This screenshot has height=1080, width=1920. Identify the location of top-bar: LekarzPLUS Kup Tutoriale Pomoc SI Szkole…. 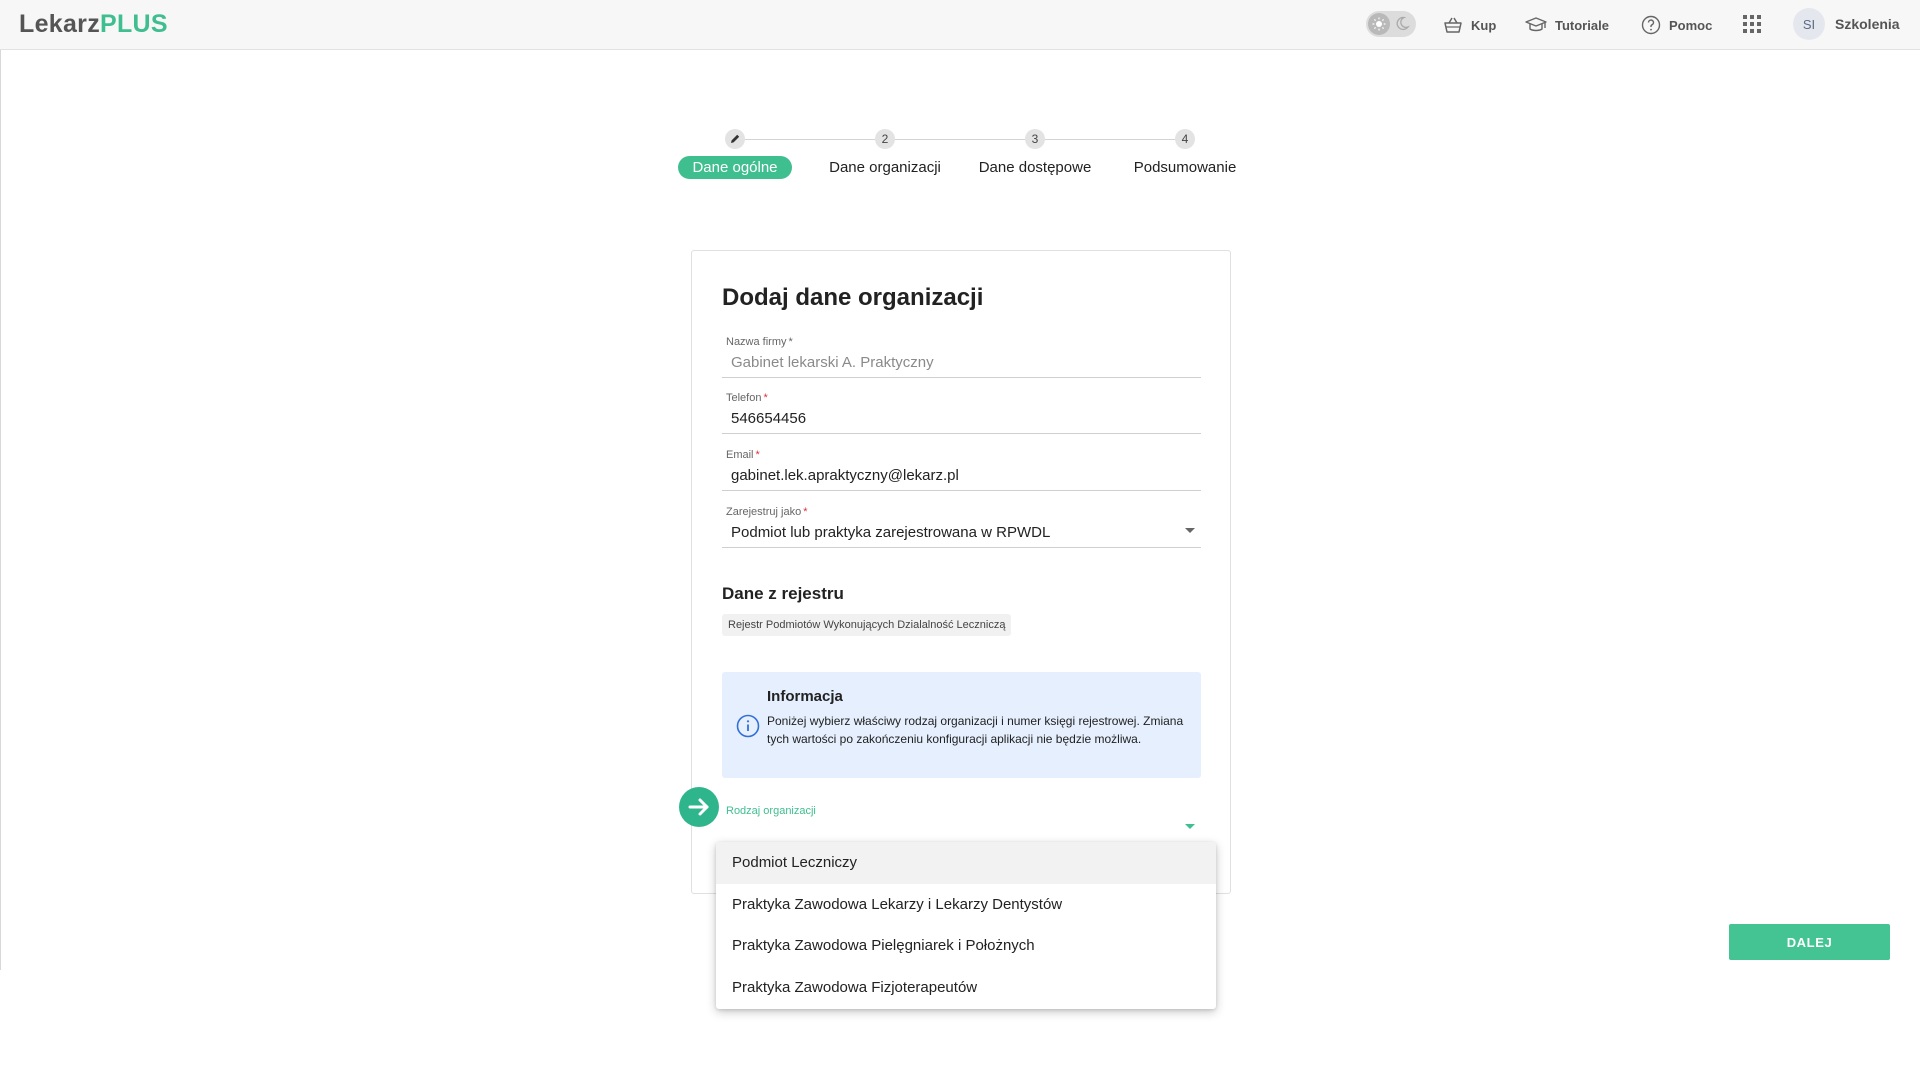
(960, 25).